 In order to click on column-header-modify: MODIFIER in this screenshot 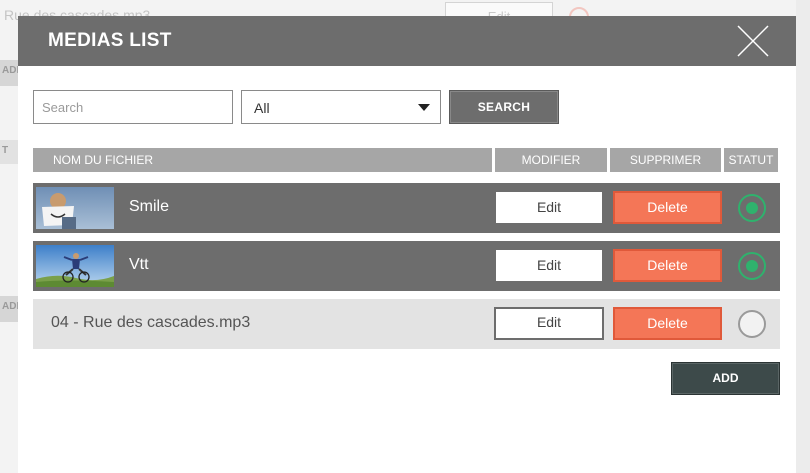, I will do `click(551, 160)`.